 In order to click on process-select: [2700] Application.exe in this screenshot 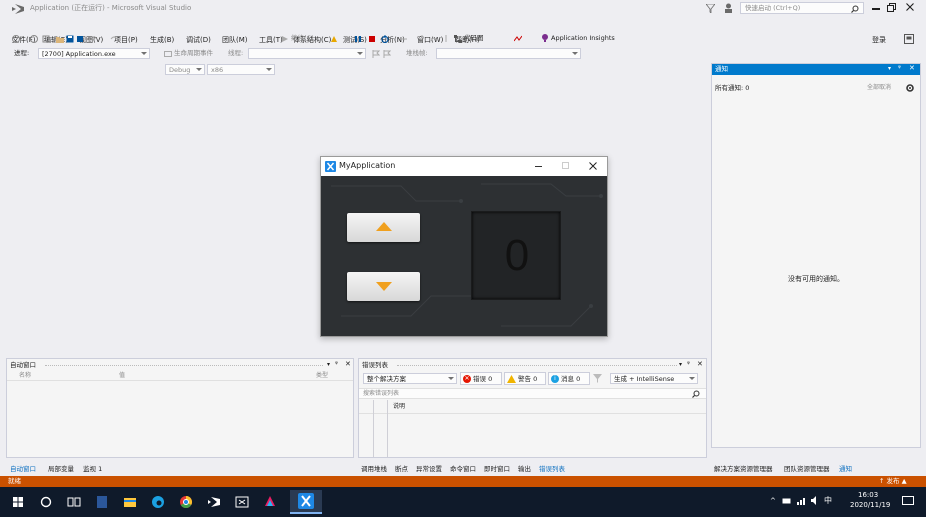, I will do `click(94, 53)`.